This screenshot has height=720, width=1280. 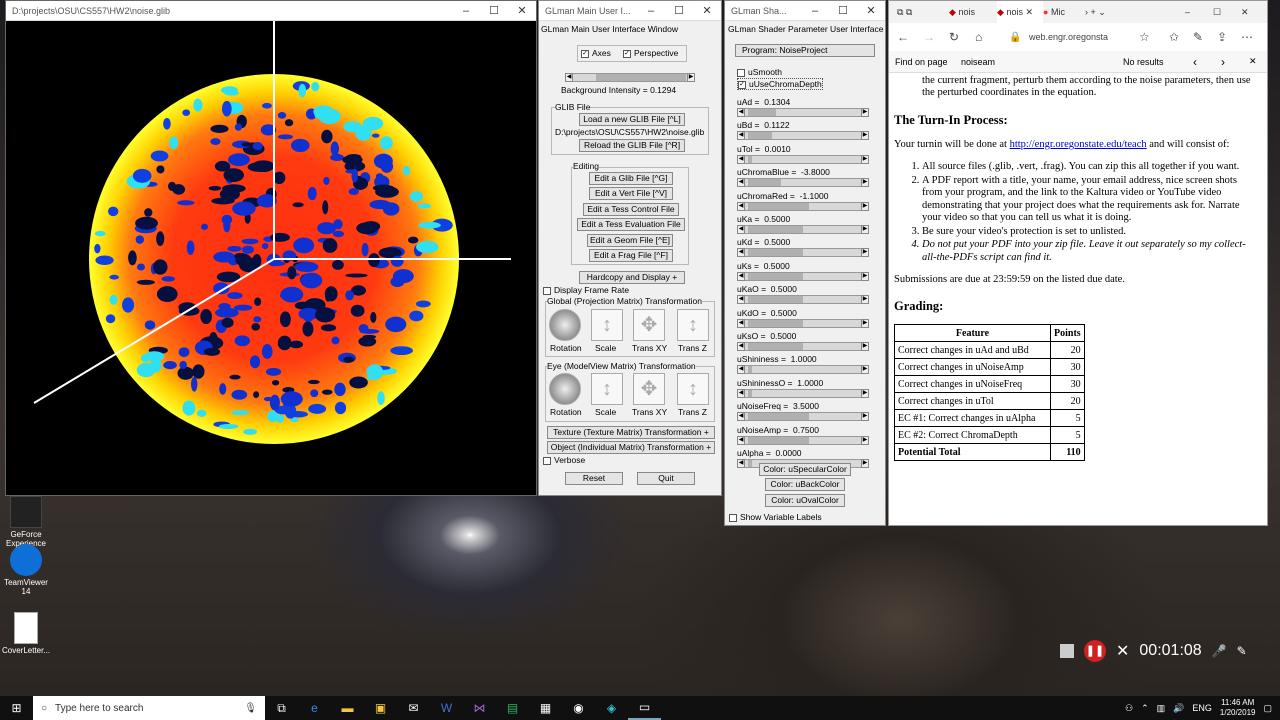 I want to click on show-variable-labels-checkbox: Show Variable Labels, so click(x=775, y=517).